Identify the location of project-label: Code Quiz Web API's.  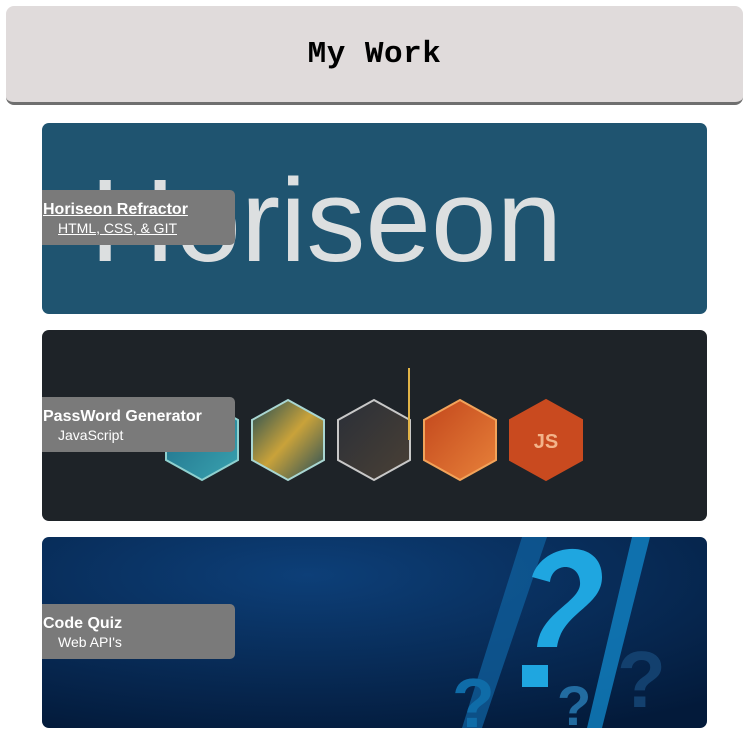
(138, 631).